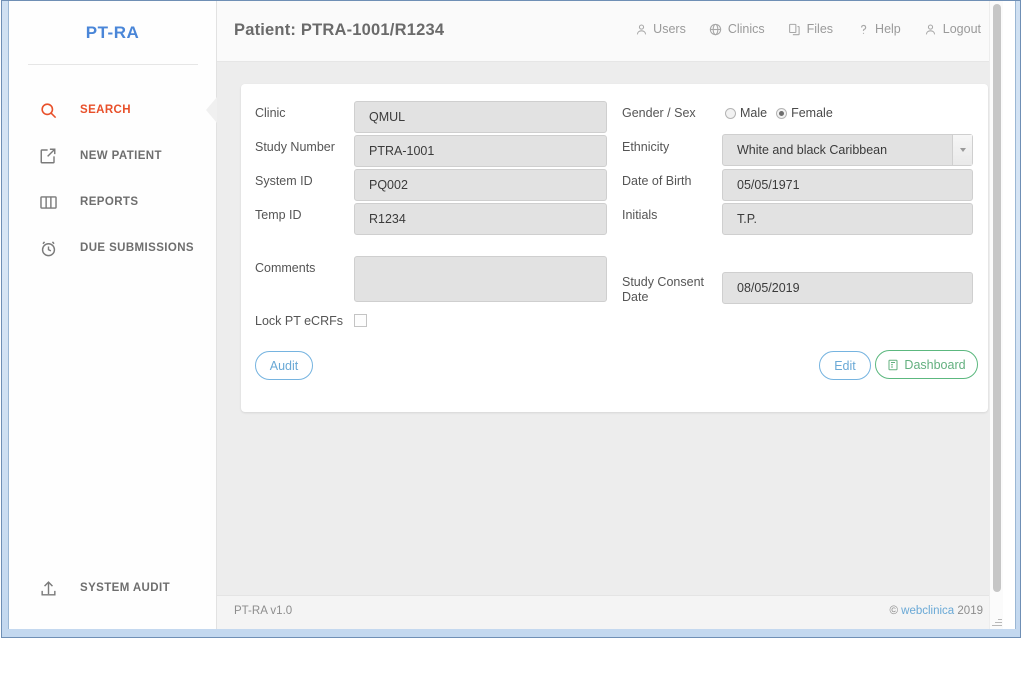  Describe the element at coordinates (284, 365) in the screenshot. I see `audit-button: Audit` at that location.